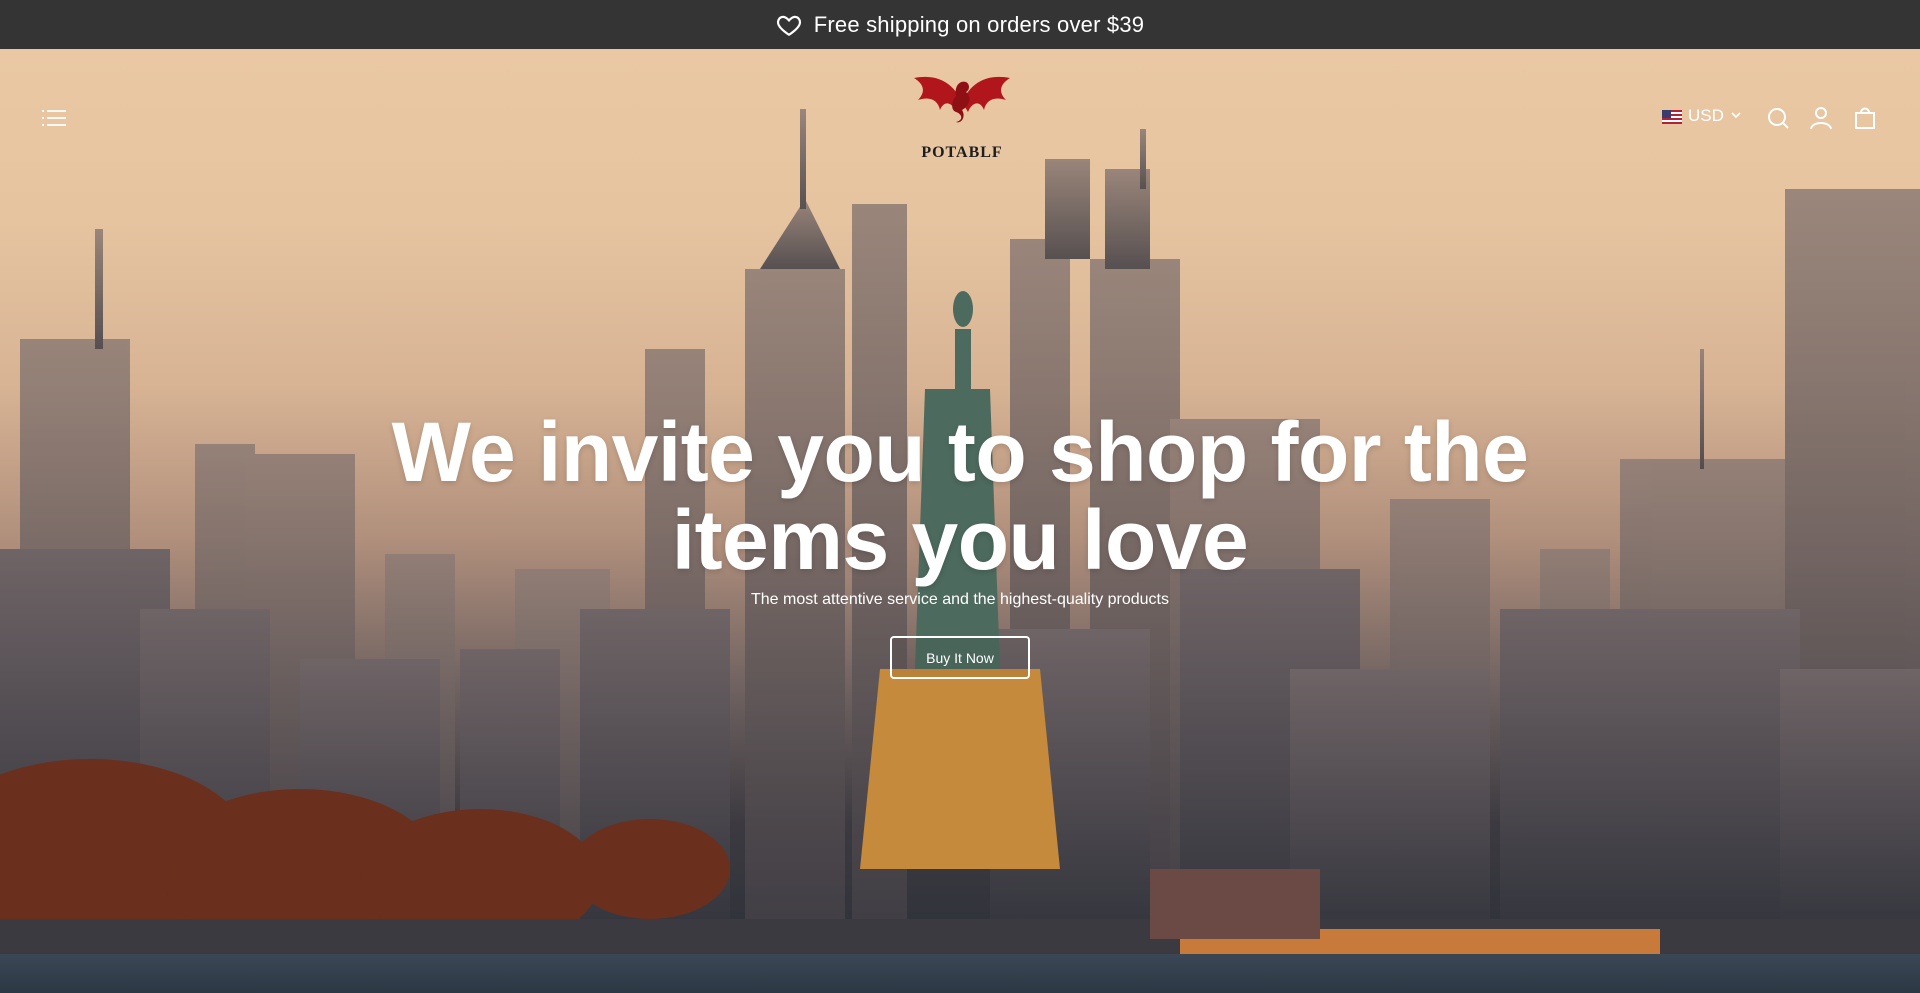 The width and height of the screenshot is (1920, 993). Describe the element at coordinates (960, 657) in the screenshot. I see `buy-it-now-button: Buy It Now` at that location.